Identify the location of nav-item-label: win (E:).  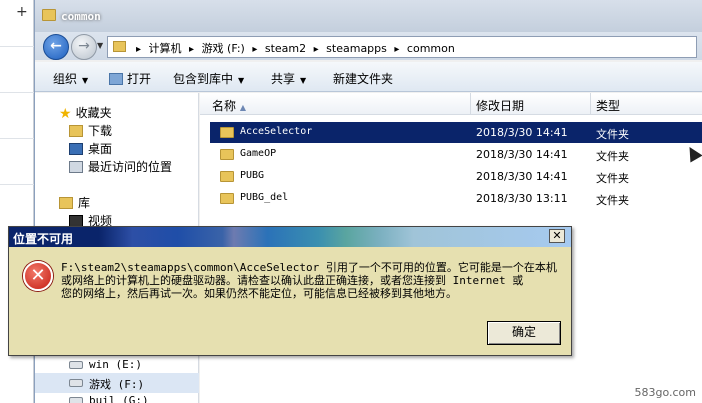
(115, 364).